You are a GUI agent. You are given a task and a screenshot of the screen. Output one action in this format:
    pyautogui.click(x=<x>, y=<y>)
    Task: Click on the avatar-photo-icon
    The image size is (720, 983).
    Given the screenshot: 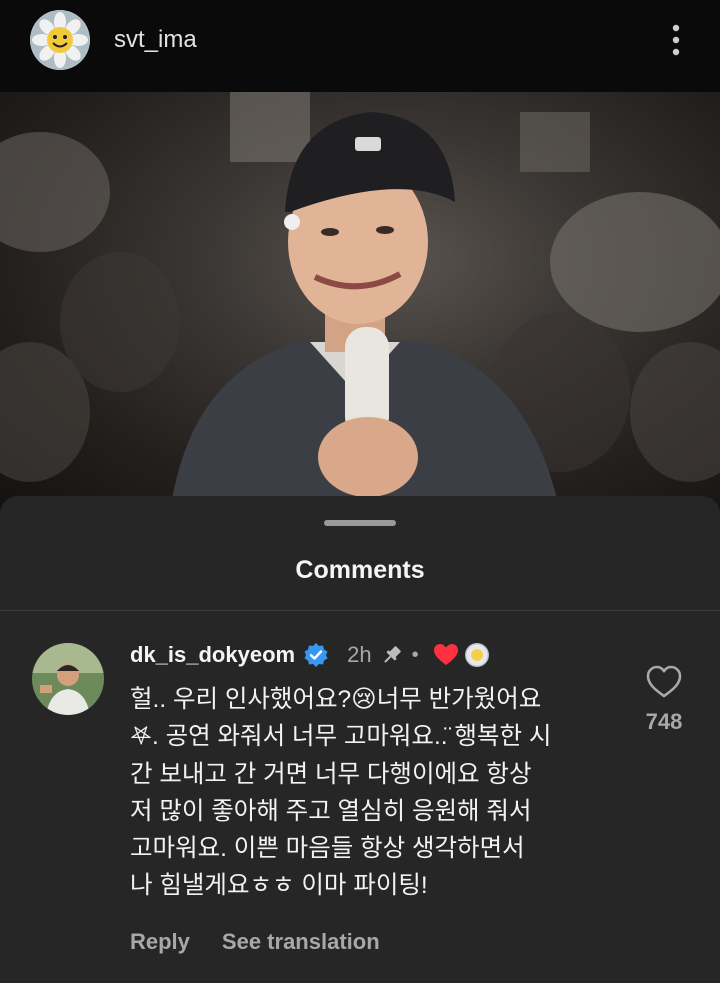 What is the action you would take?
    pyautogui.click(x=68, y=679)
    